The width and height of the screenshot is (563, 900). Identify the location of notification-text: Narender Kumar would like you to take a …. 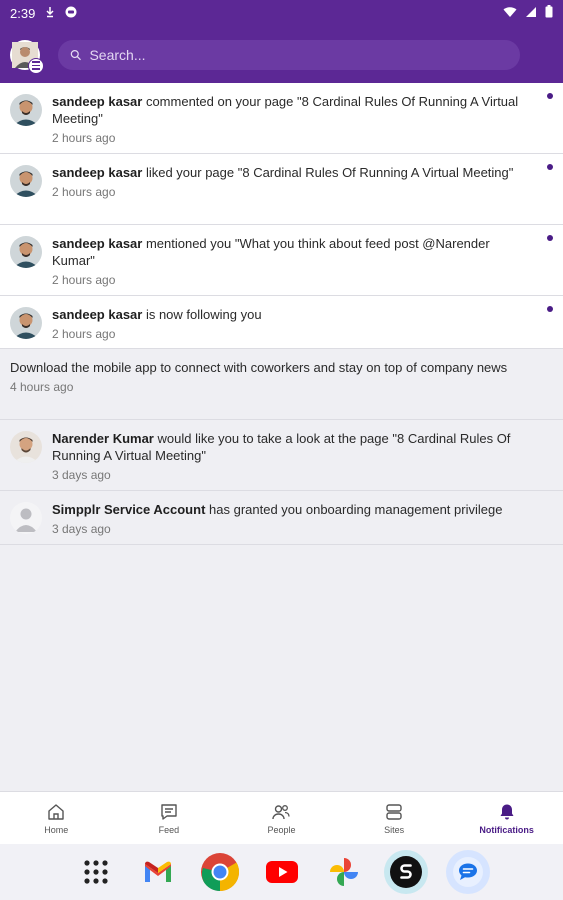
(281, 447).